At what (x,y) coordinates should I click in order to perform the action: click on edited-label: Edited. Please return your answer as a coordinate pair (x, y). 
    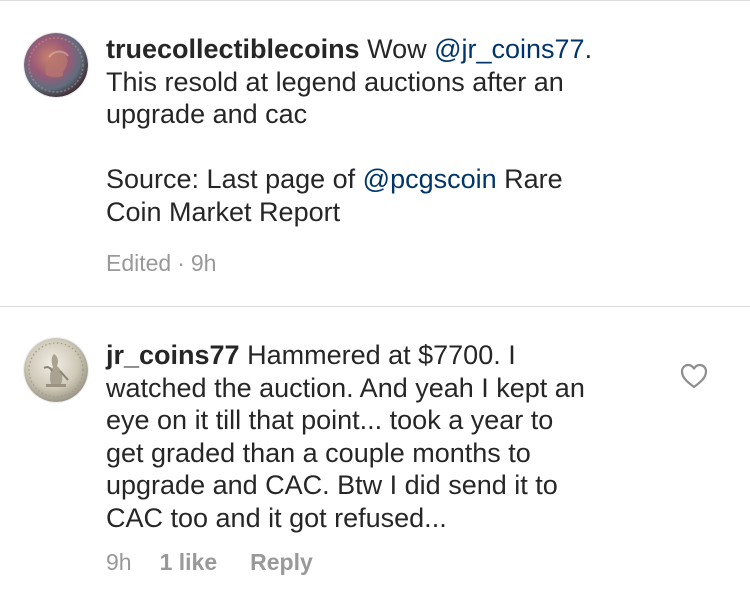
    Looking at the image, I should click on (139, 263).